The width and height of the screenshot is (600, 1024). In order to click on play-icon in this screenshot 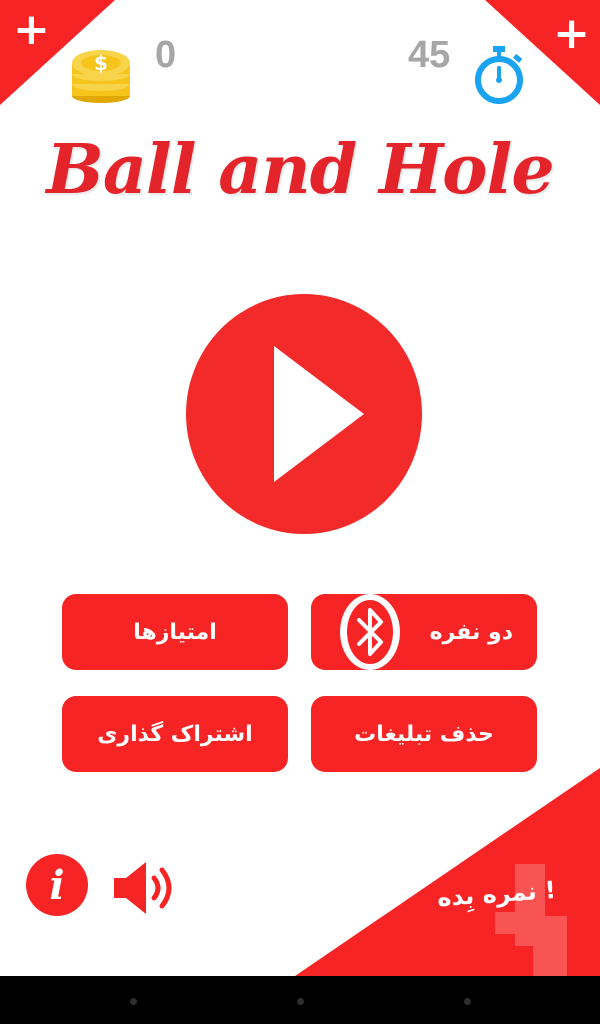, I will do `click(319, 414)`.